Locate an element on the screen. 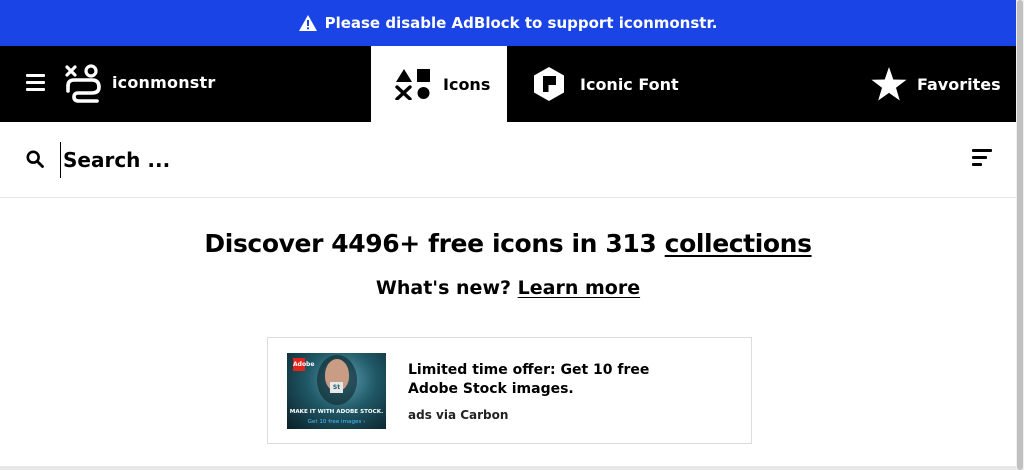 This screenshot has width=1024, height=470. whats-new: What's new? Learn more is located at coordinates (508, 288).